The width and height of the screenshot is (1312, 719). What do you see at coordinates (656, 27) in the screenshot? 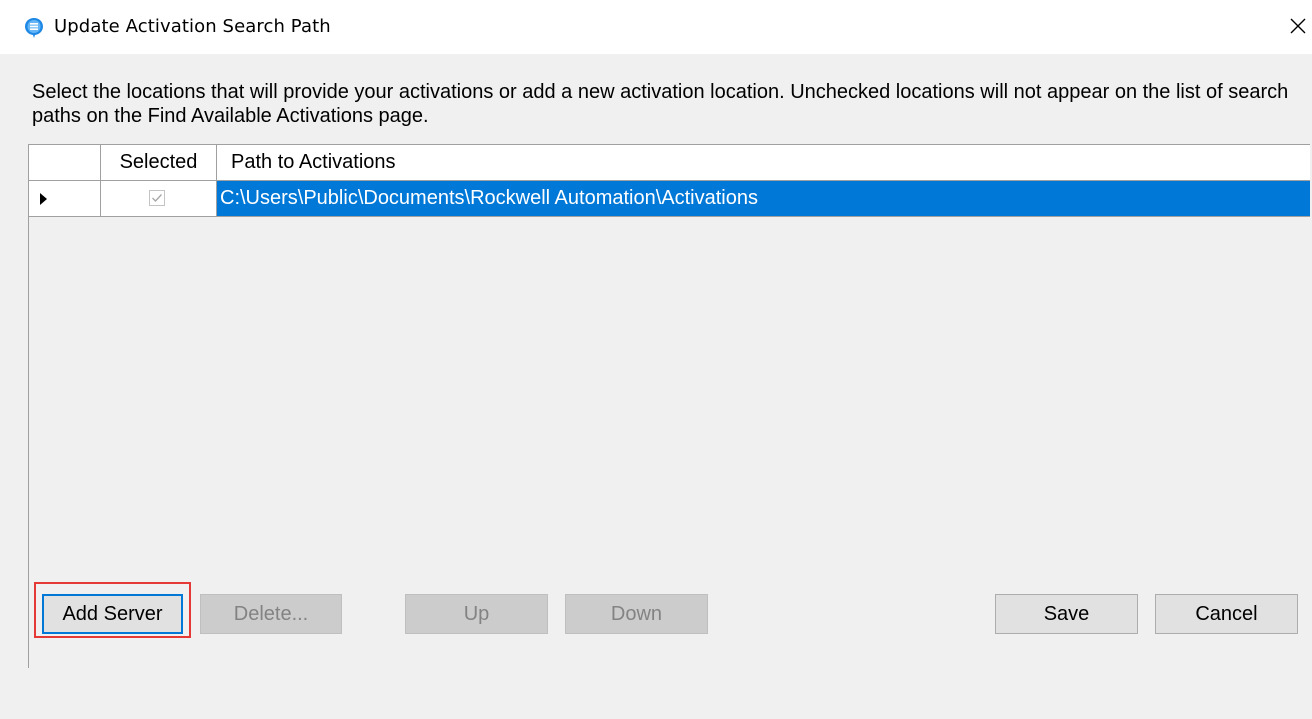
I see `title-bar: Update Activation Search Path` at bounding box center [656, 27].